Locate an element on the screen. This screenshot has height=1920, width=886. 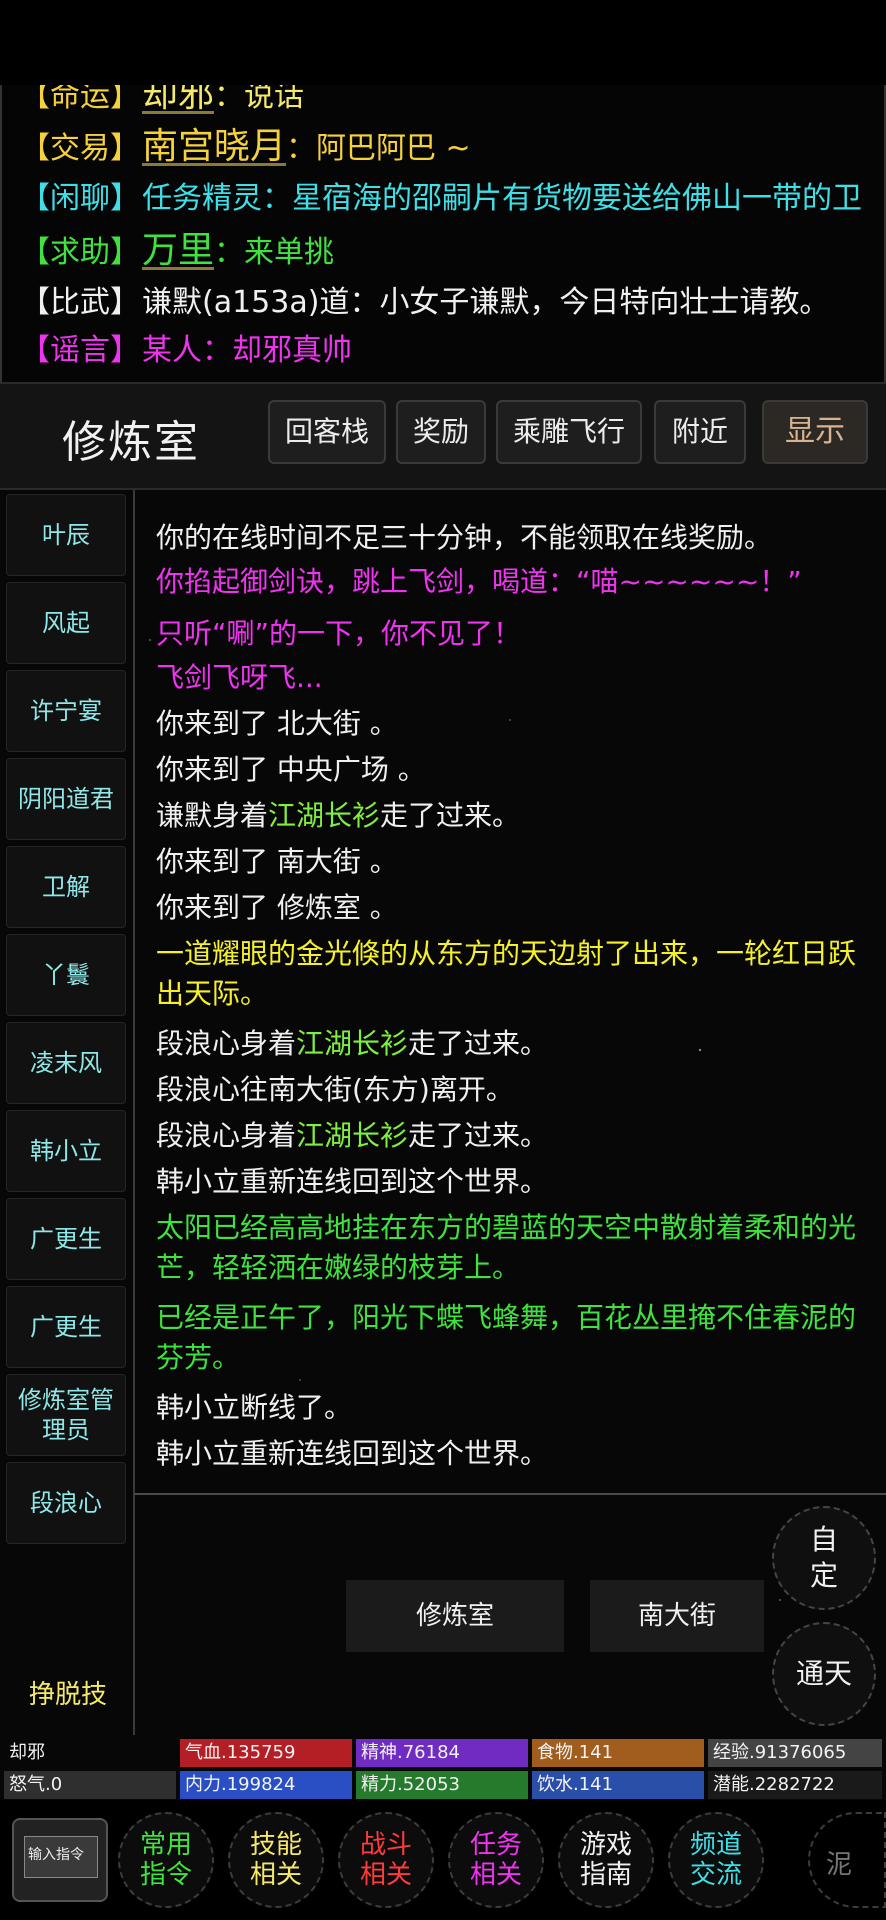
chat-text: 说话 is located at coordinates (274, 99).